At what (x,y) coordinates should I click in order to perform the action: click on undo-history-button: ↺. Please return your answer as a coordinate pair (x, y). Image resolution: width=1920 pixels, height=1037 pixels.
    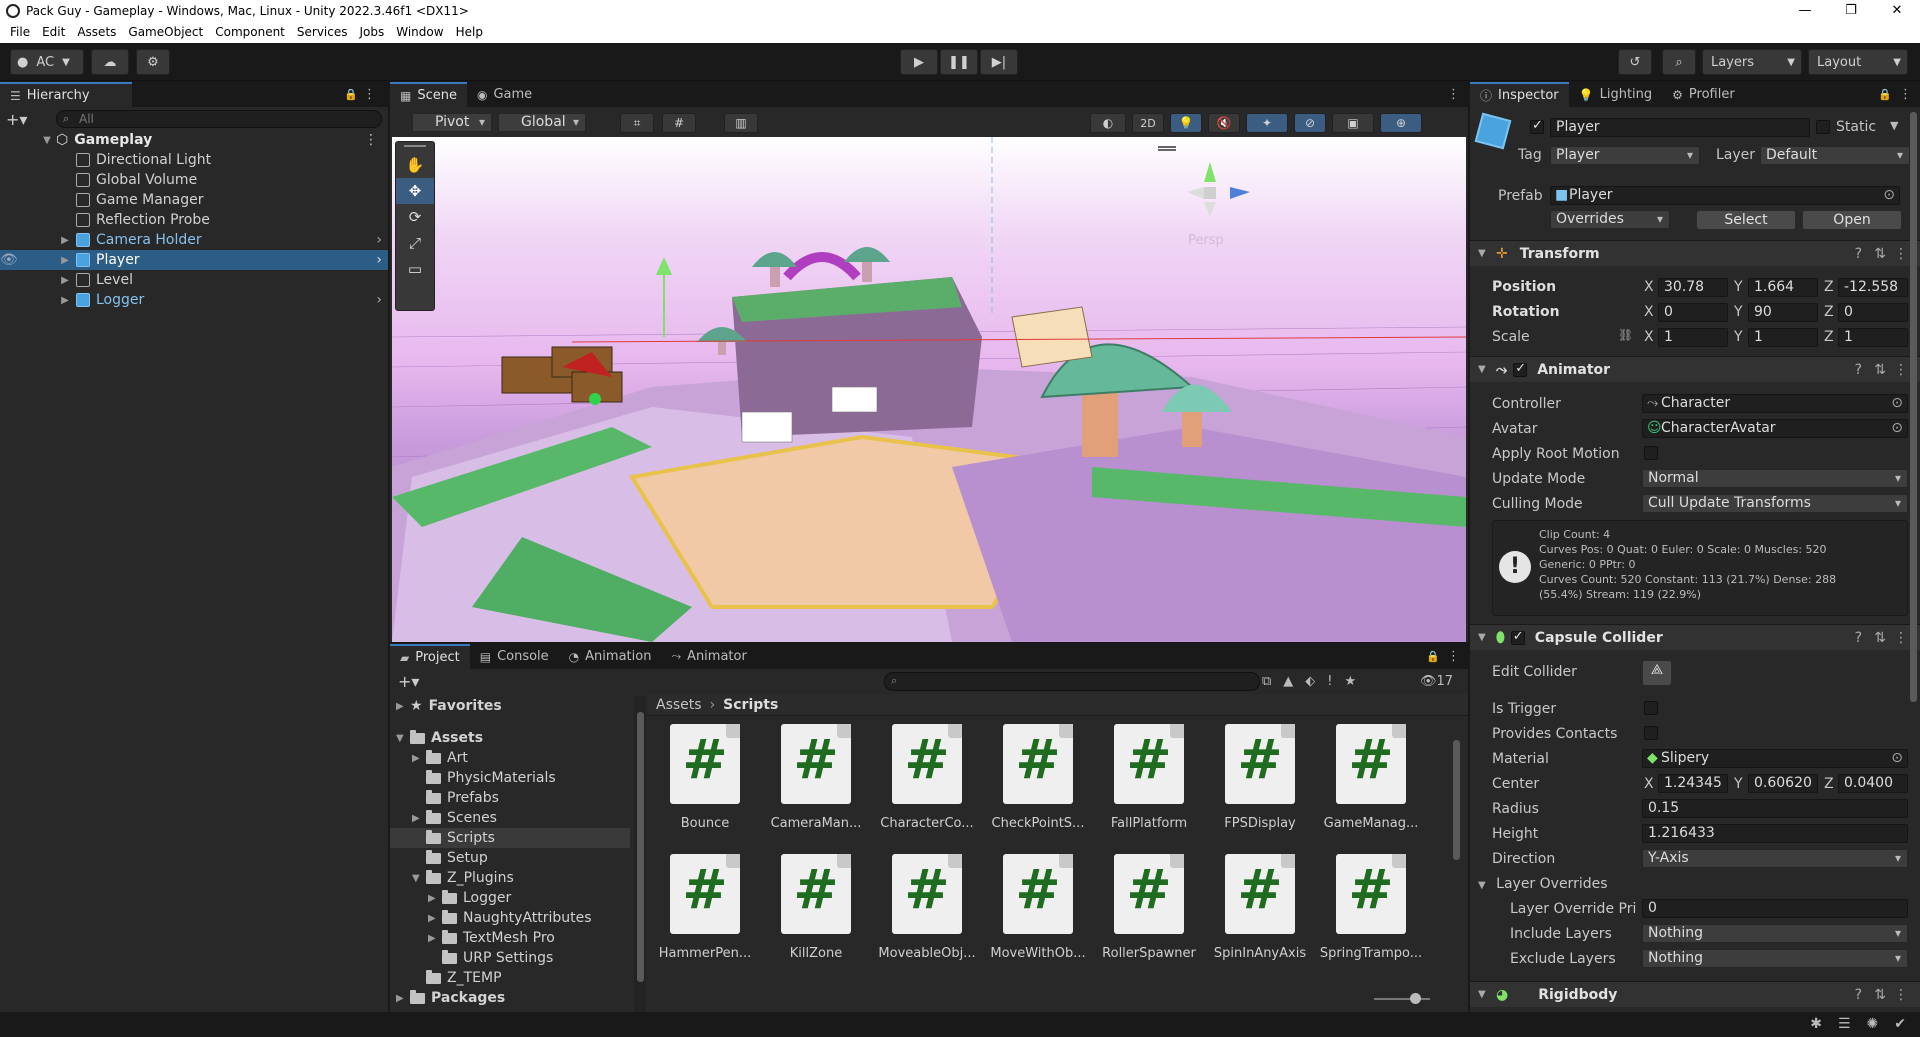
    Looking at the image, I should click on (1635, 62).